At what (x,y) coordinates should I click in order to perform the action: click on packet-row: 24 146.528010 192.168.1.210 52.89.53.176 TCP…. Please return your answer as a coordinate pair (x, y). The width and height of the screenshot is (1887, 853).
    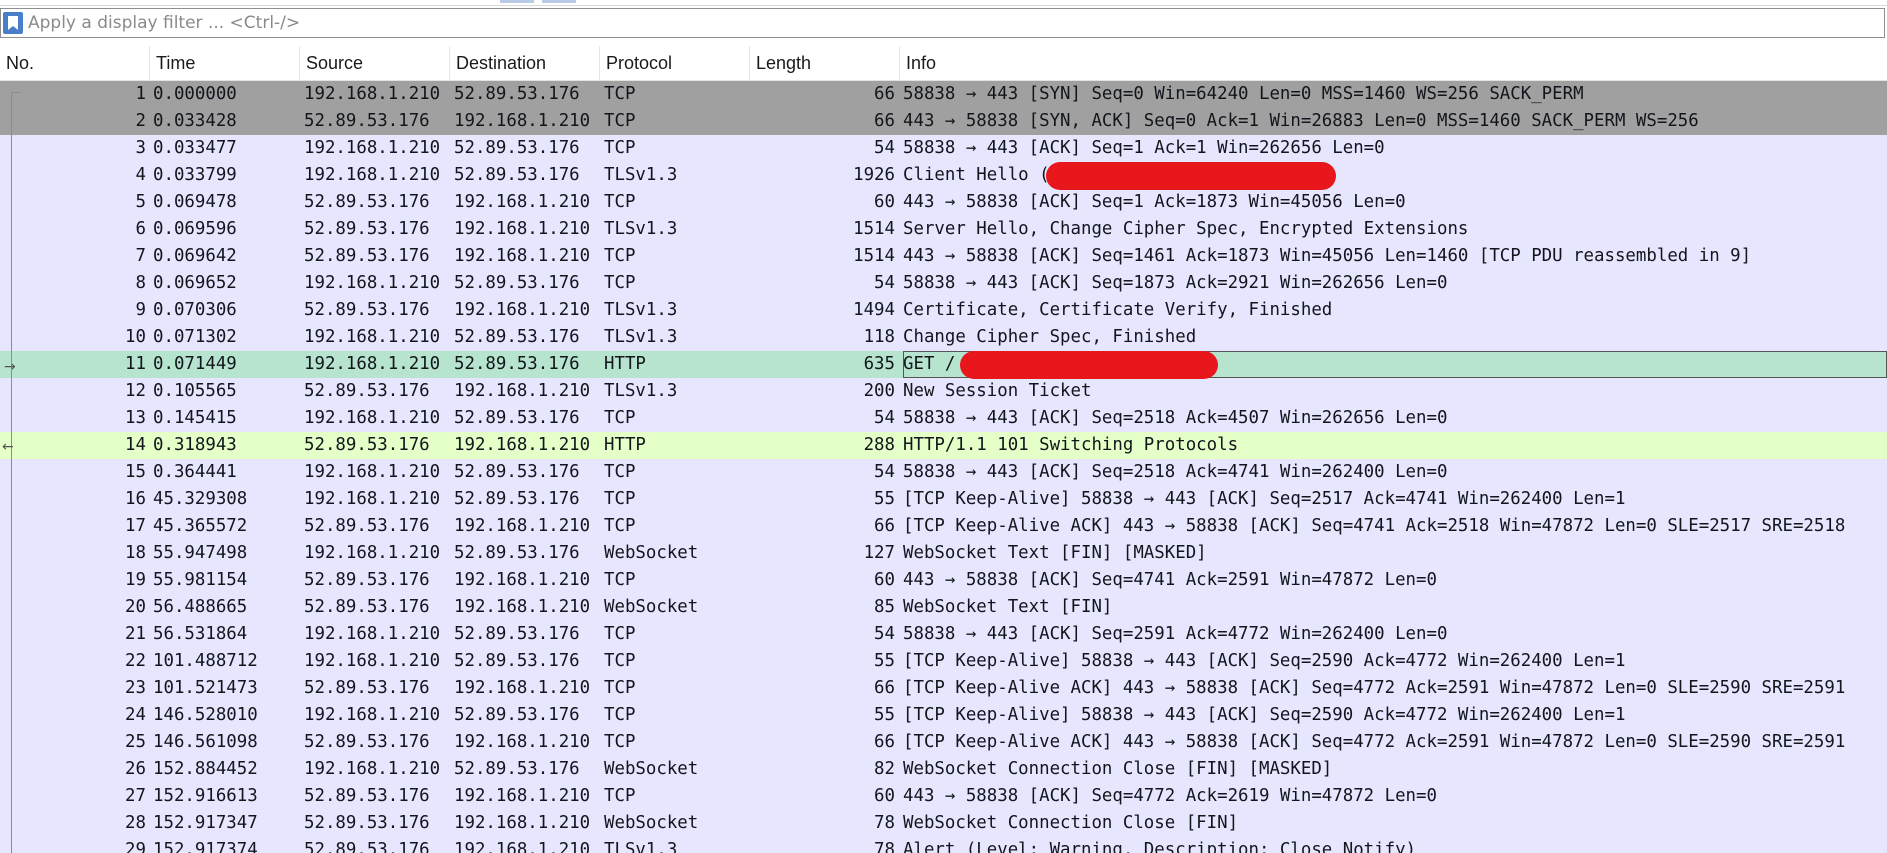
    Looking at the image, I should click on (943, 715).